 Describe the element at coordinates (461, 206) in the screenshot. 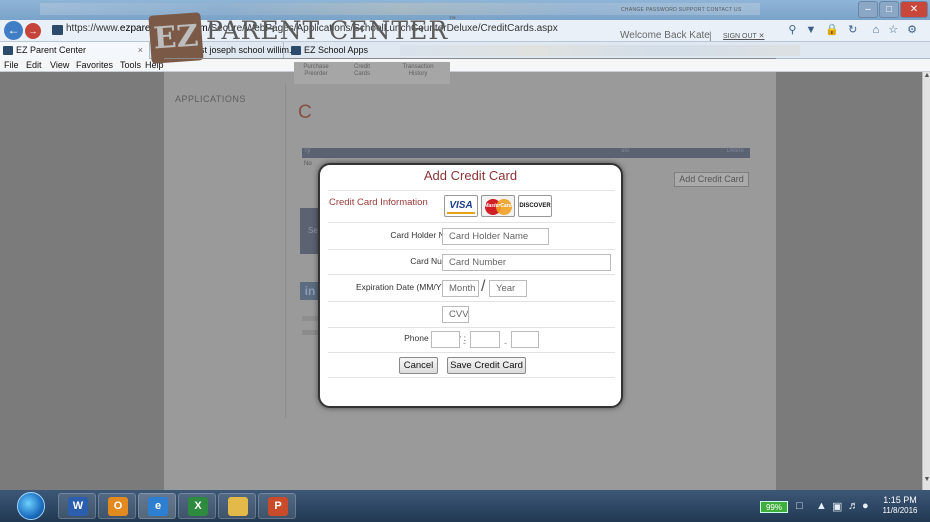

I see `visa-logo-icon: VISA` at that location.